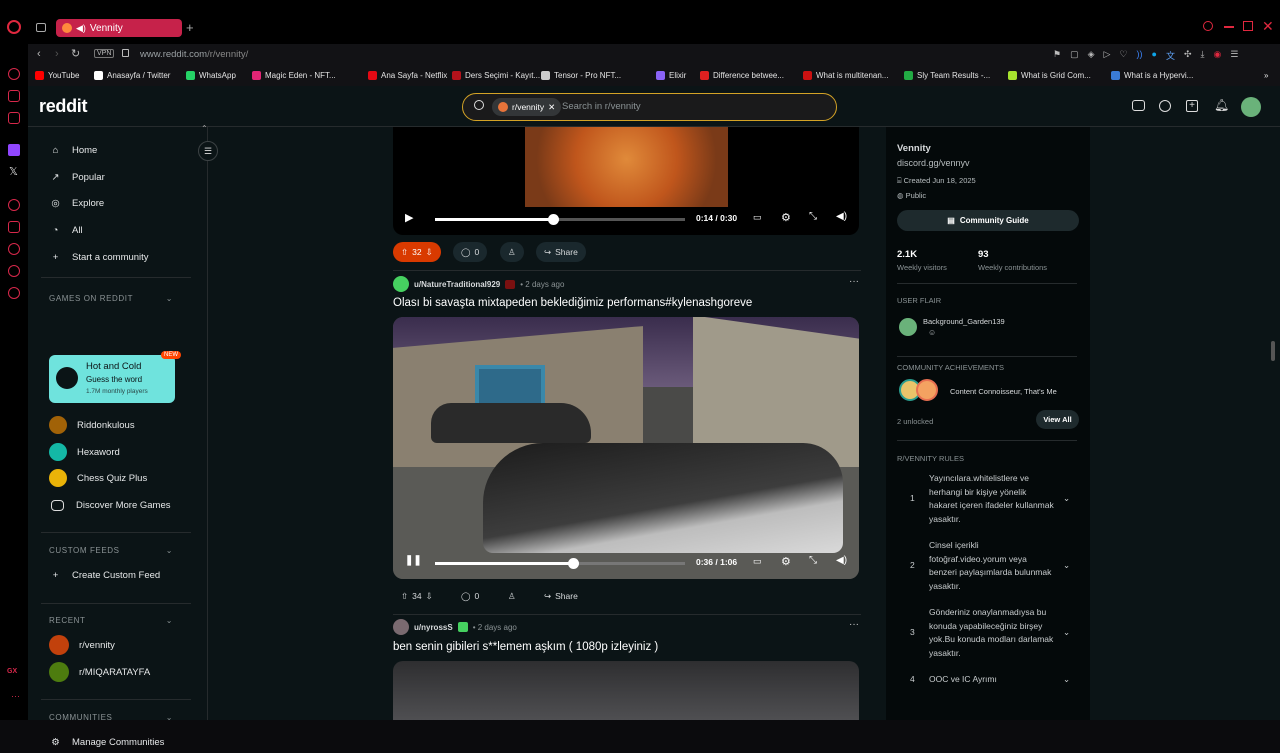  What do you see at coordinates (132, 75) in the screenshot?
I see `bookmark-item: Anasayfa / Twitter` at bounding box center [132, 75].